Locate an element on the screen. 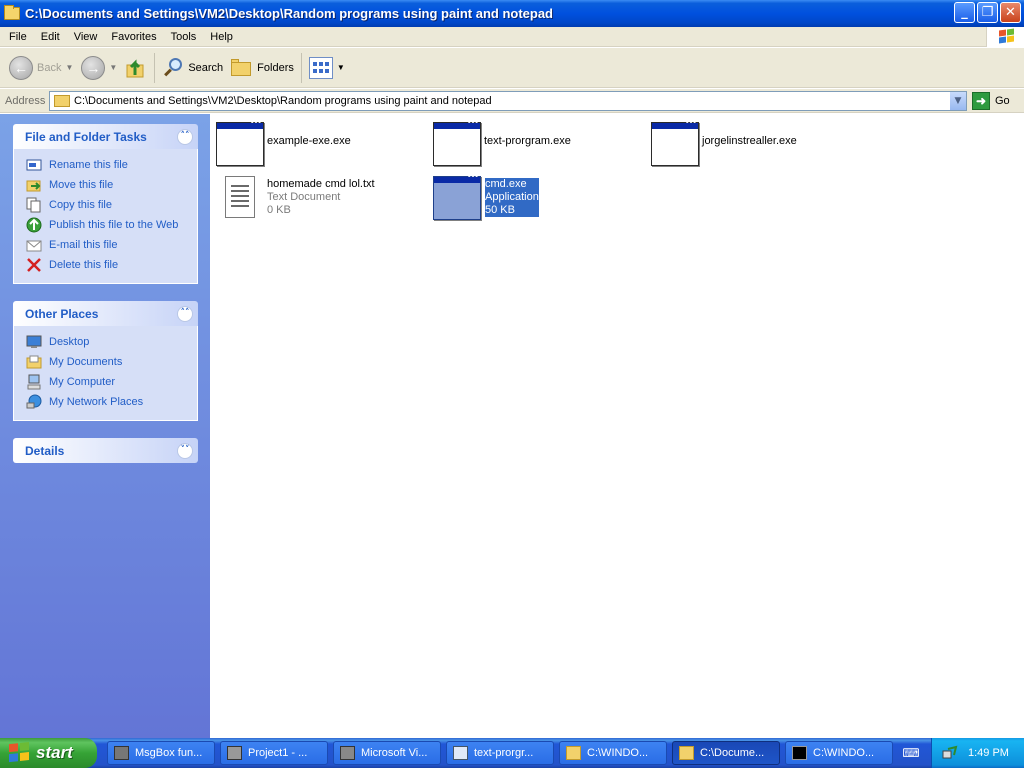 This screenshot has width=1024, height=768. task-delete: Delete this file is located at coordinates (111, 265).